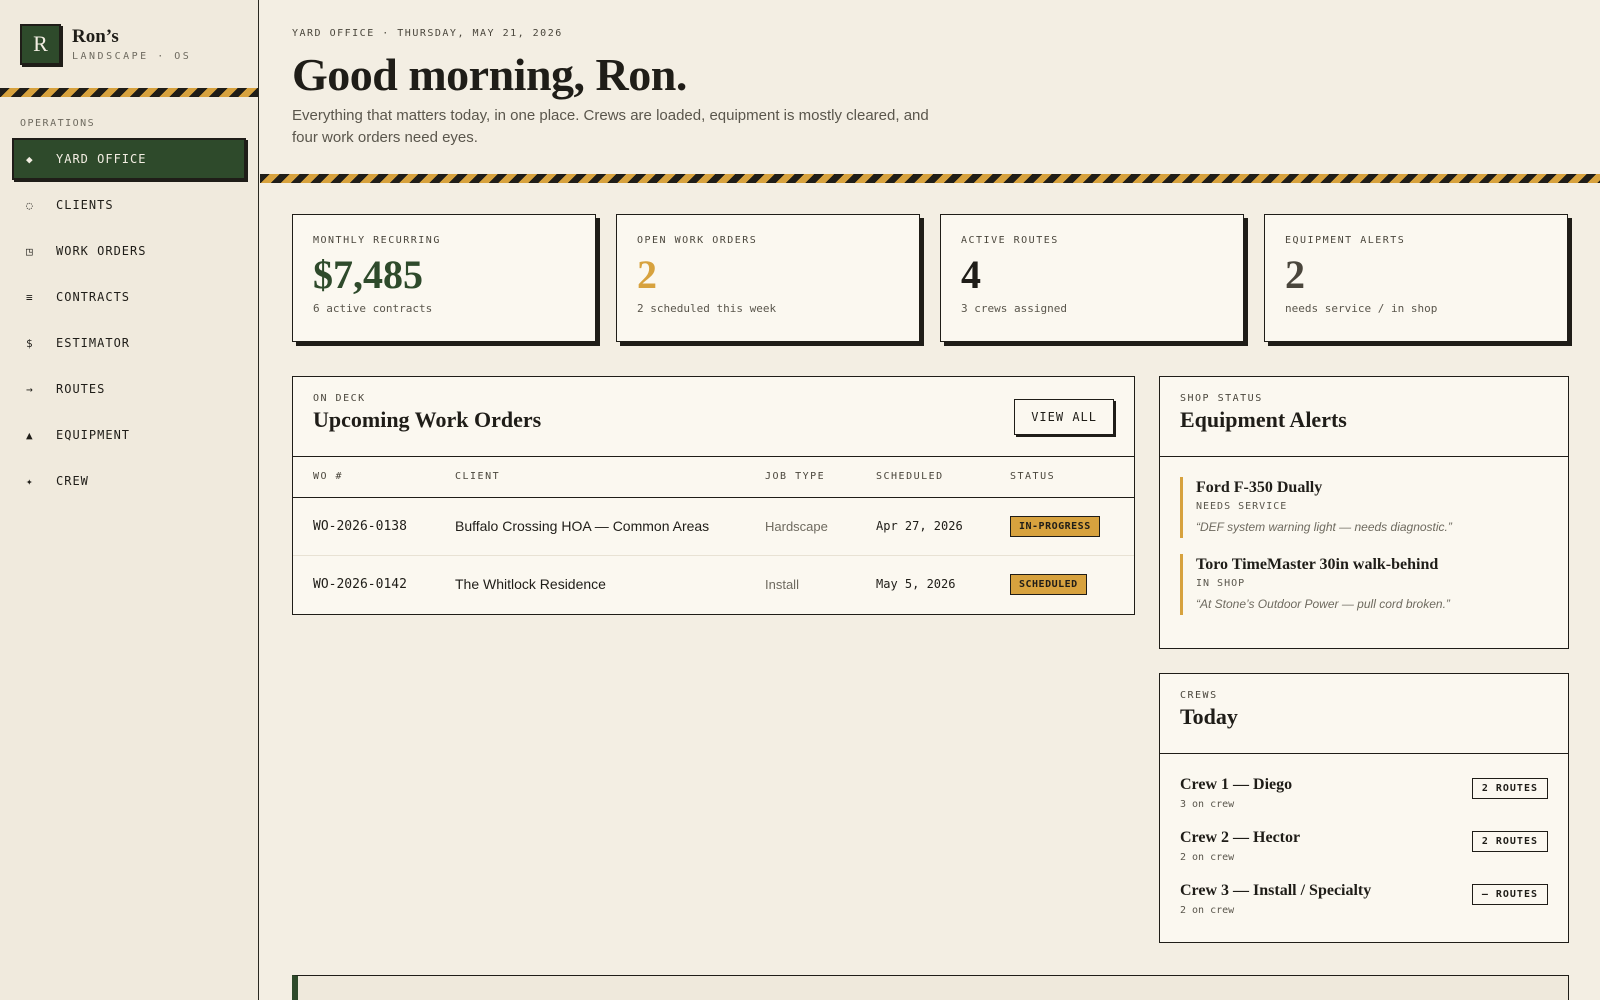 The height and width of the screenshot is (1000, 1600). I want to click on column-header: SCHEDULED, so click(923, 477).